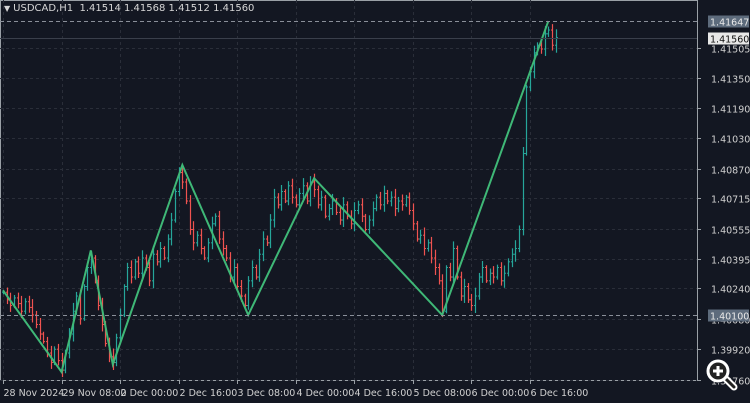  Describe the element at coordinates (721, 374) in the screenshot. I see `zoom-in-magnifier-icon` at that location.